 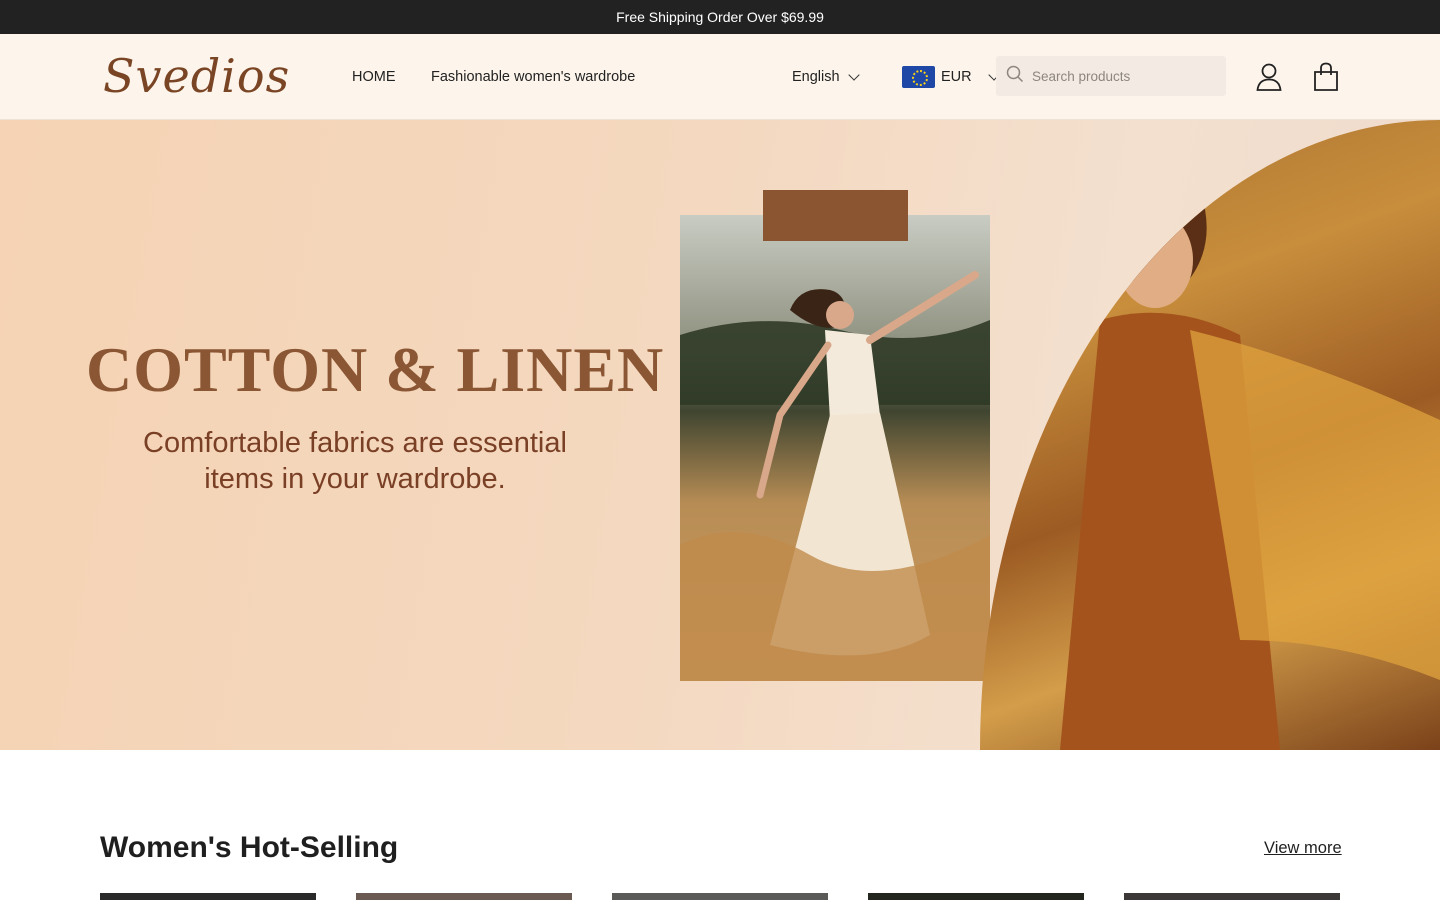 I want to click on language-label: English, so click(x=816, y=77).